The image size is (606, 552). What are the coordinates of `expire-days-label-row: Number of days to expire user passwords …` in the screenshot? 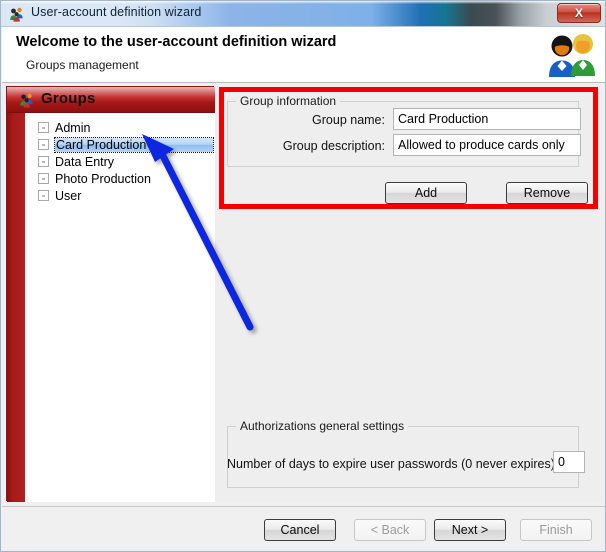 It's located at (392, 465).